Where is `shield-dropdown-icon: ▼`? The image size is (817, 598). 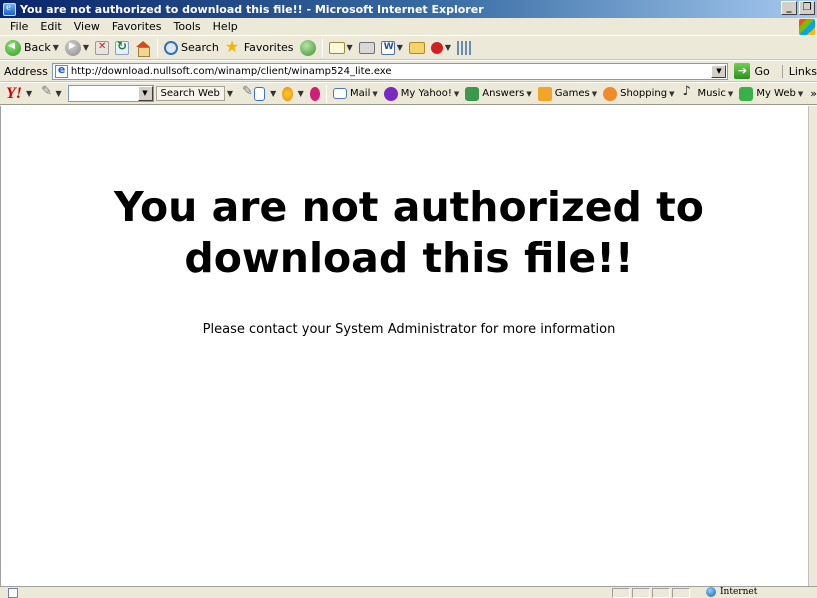
shield-dropdown-icon: ▼ is located at coordinates (301, 93).